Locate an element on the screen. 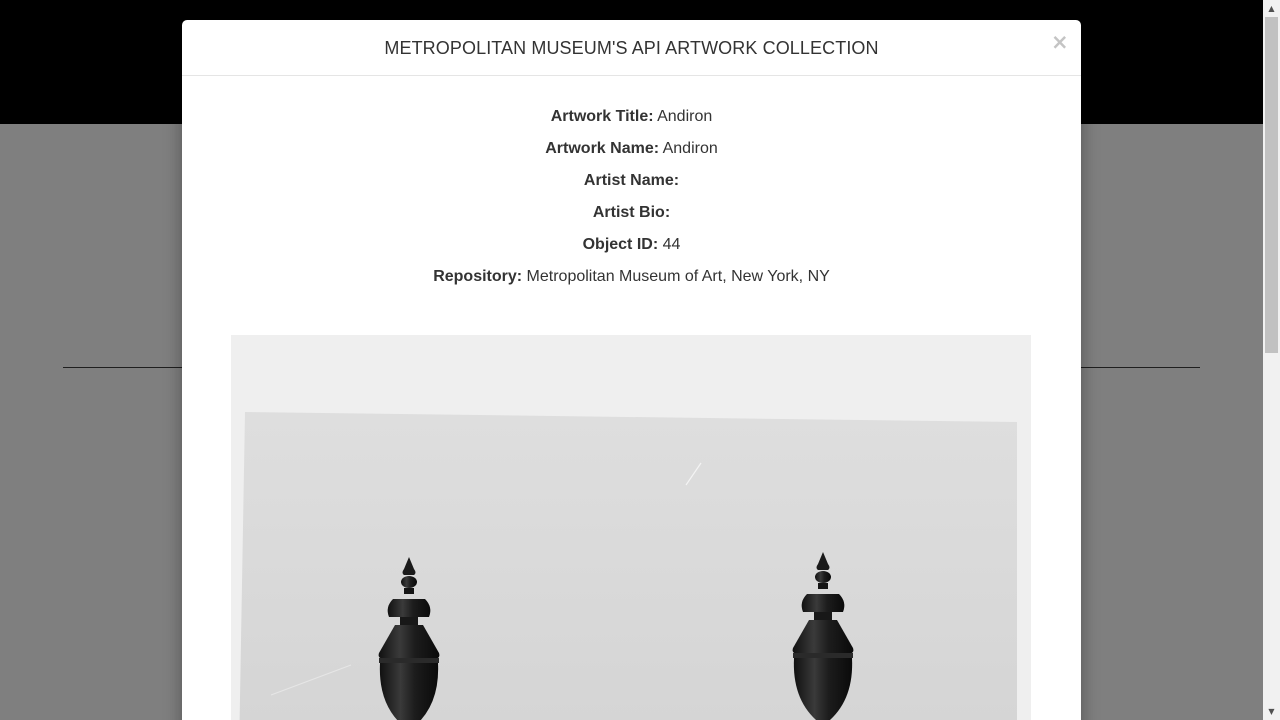 The height and width of the screenshot is (720, 1280). detail-label: Artwork Name: is located at coordinates (602, 148).